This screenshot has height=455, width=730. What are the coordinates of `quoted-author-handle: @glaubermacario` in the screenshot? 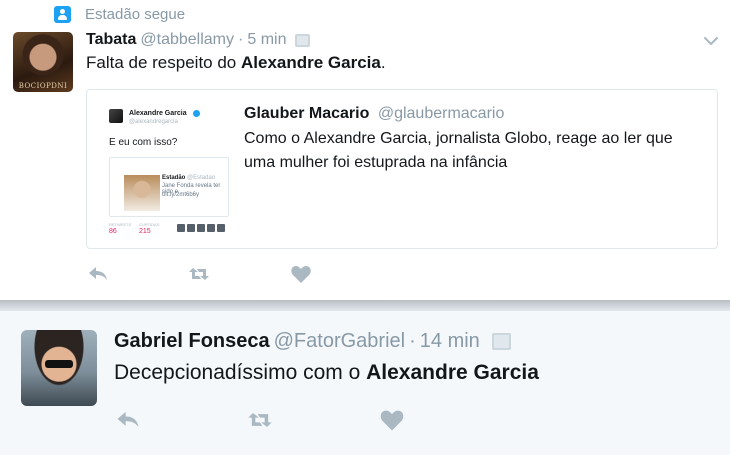 It's located at (441, 113).